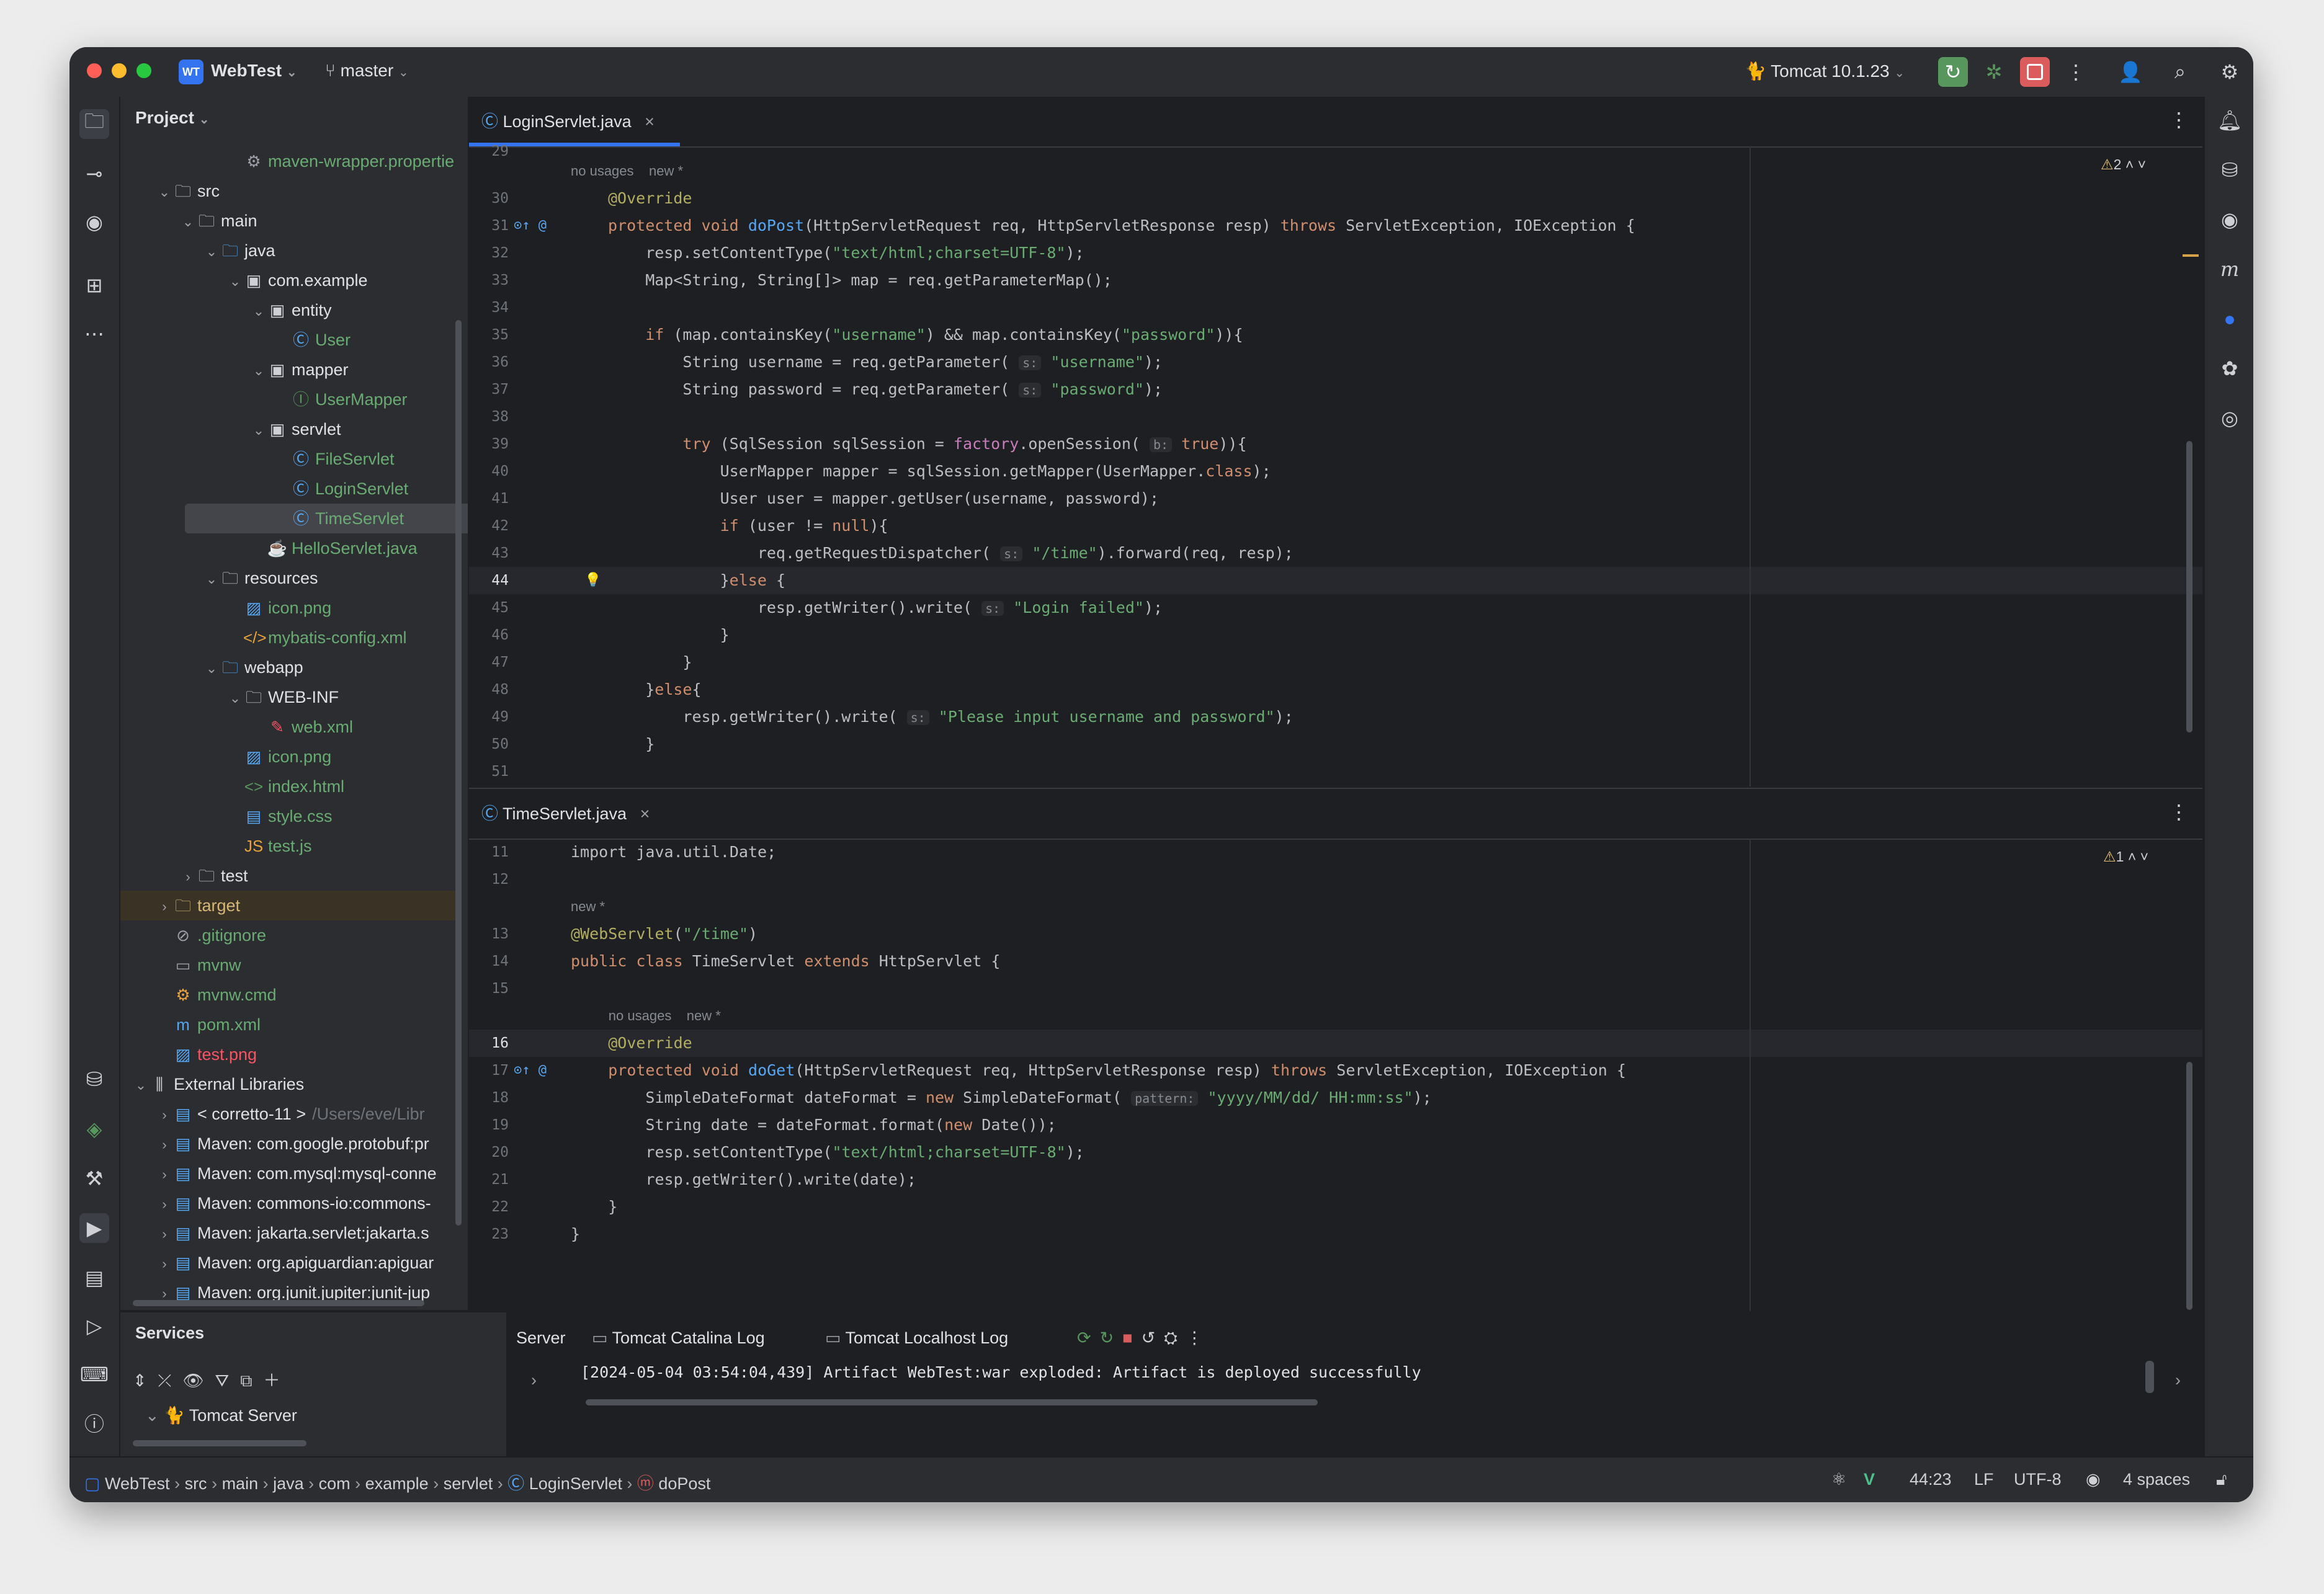 The height and width of the screenshot is (1594, 2324). What do you see at coordinates (339, 518) in the screenshot?
I see `project-tree-item: Ⓒ TimeServlet` at bounding box center [339, 518].